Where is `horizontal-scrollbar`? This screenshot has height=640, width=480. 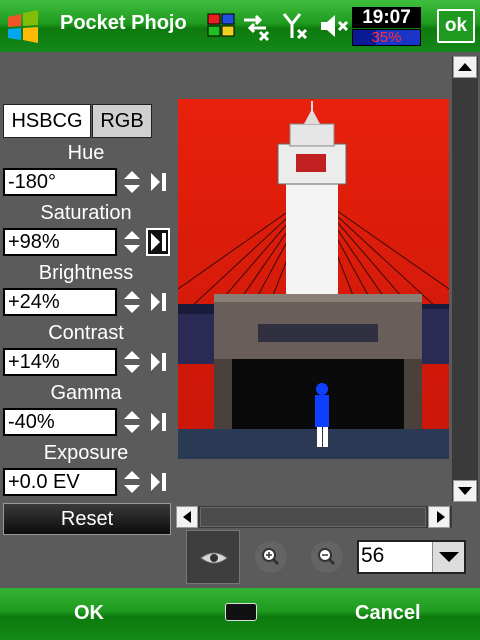 horizontal-scrollbar is located at coordinates (314, 517).